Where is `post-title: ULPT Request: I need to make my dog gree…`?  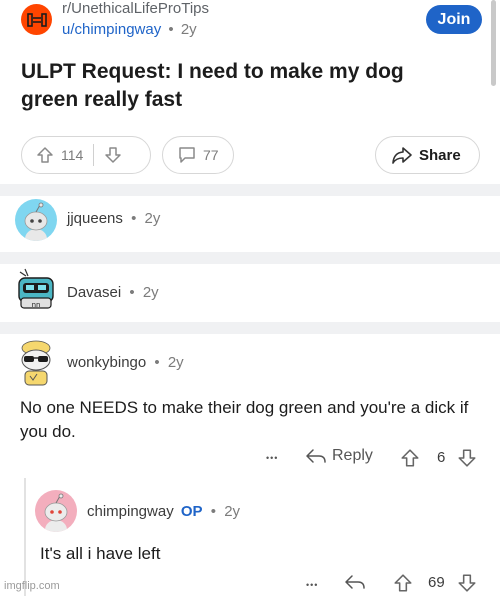 post-title: ULPT Request: I need to make my dog gree… is located at coordinates (241, 86).